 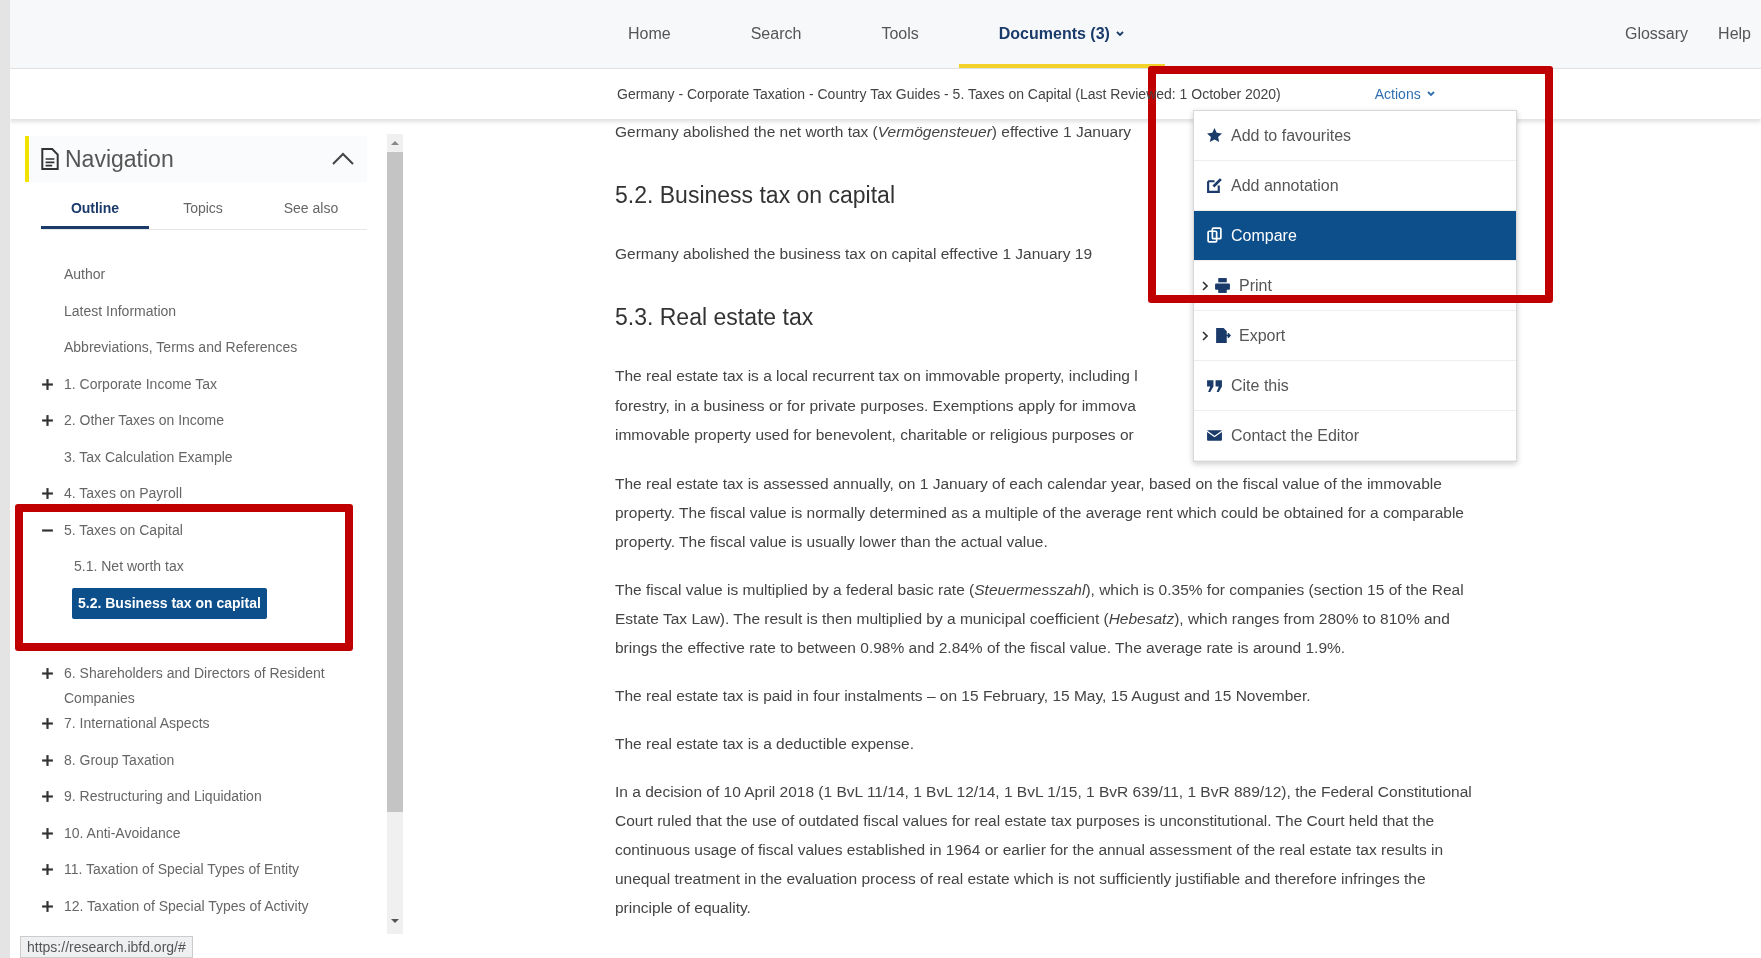 I want to click on outline-item: 5.2. Business tax on capital, so click(x=169, y=603).